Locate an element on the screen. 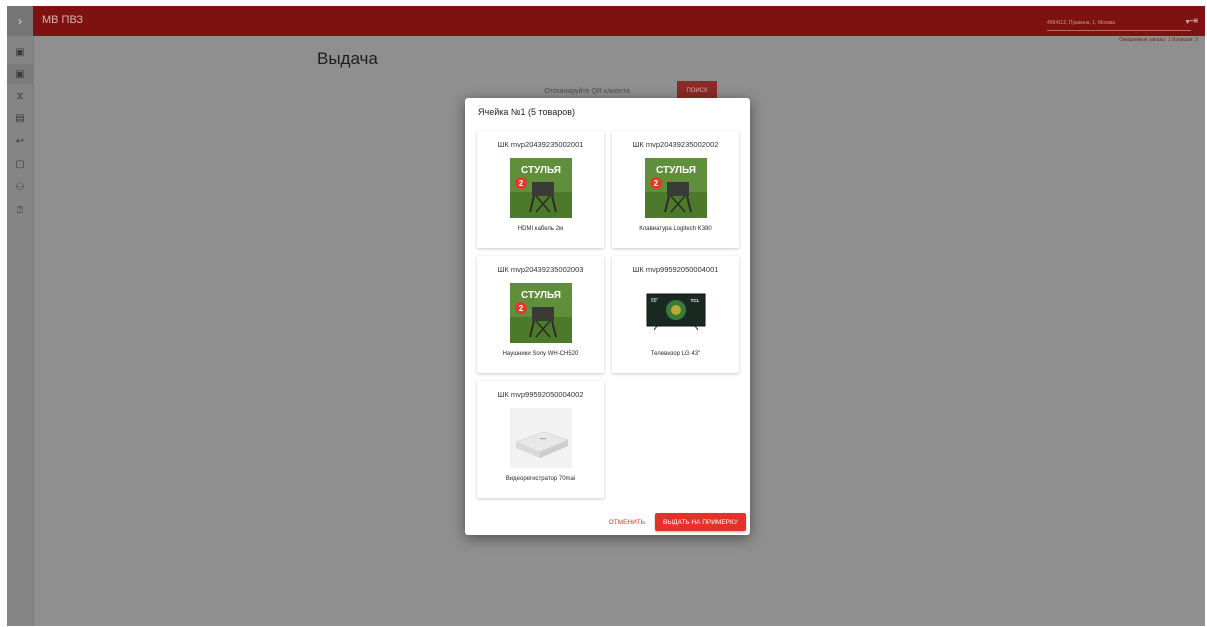 Image resolution: width=1207 pixels, height=627 pixels. item-name: HDMI кабель 2м is located at coordinates (540, 229).